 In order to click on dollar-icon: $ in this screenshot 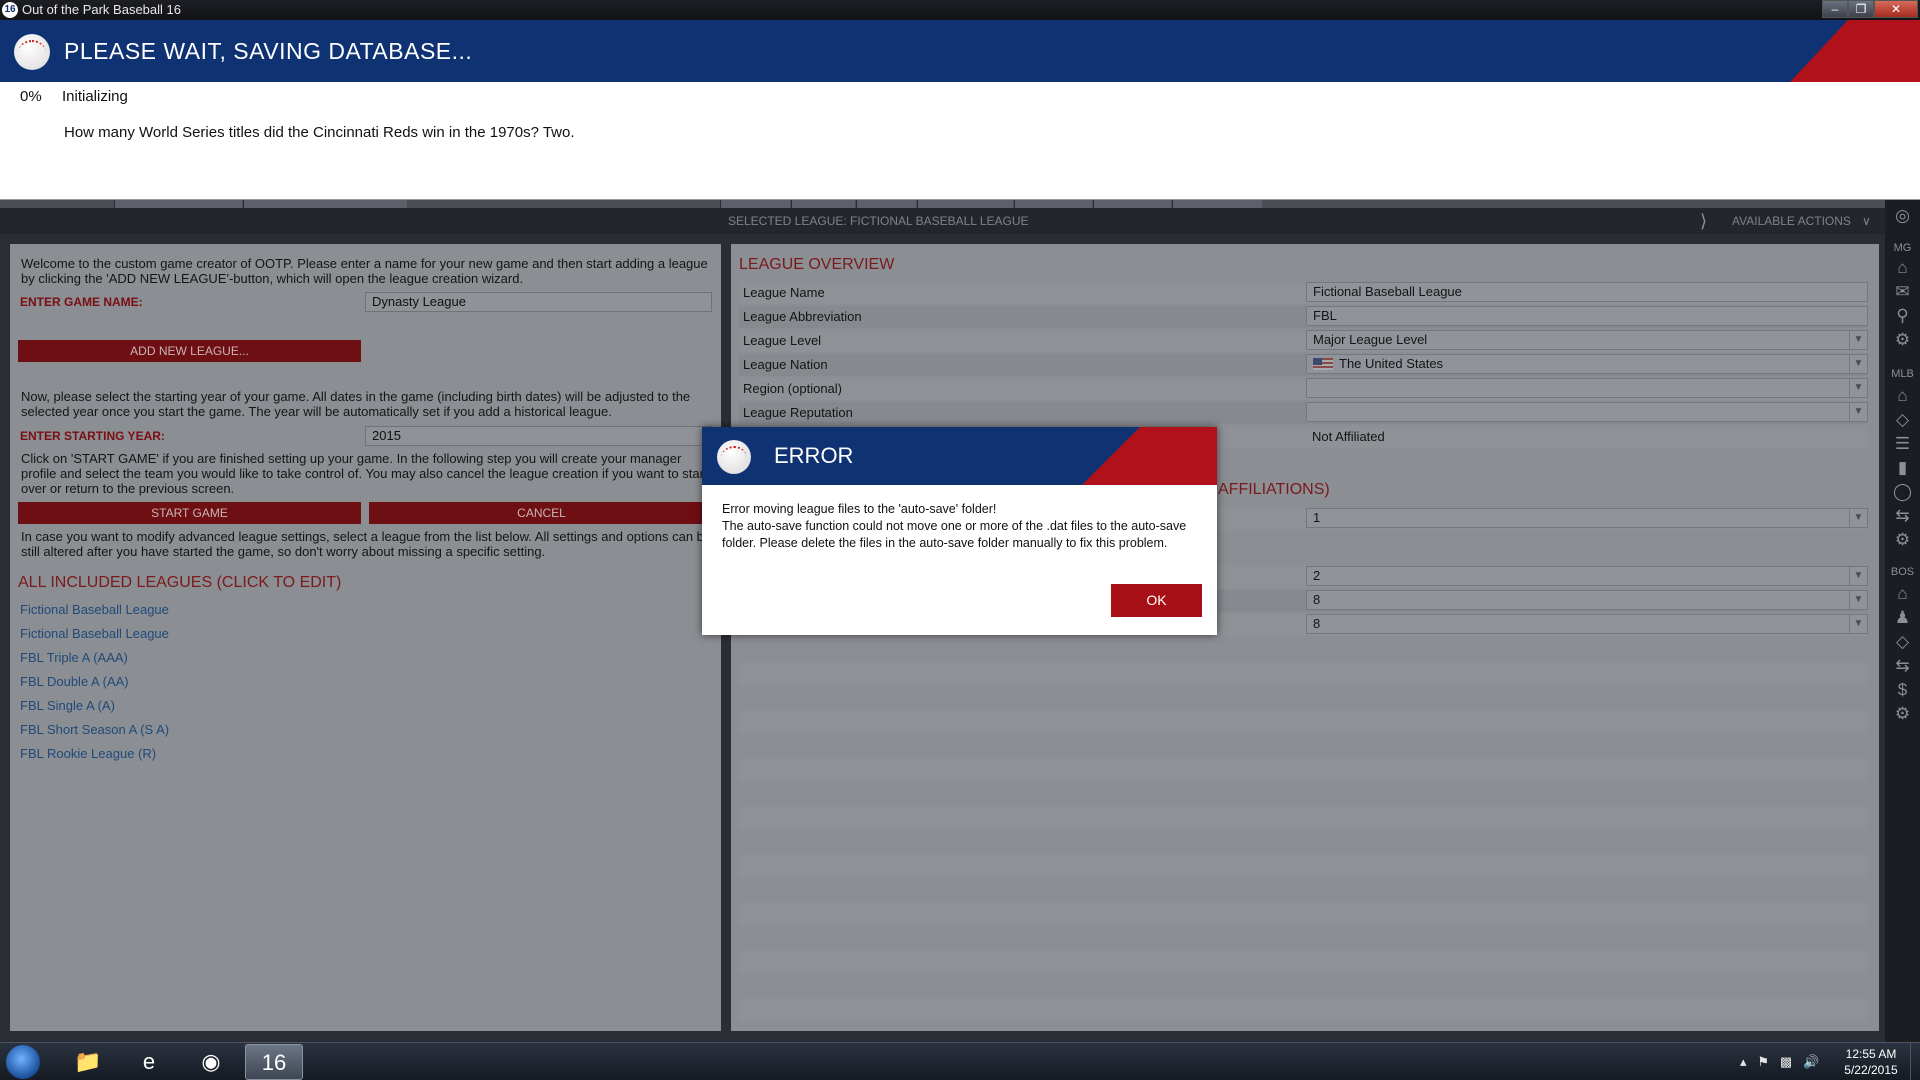, I will do `click(1902, 690)`.